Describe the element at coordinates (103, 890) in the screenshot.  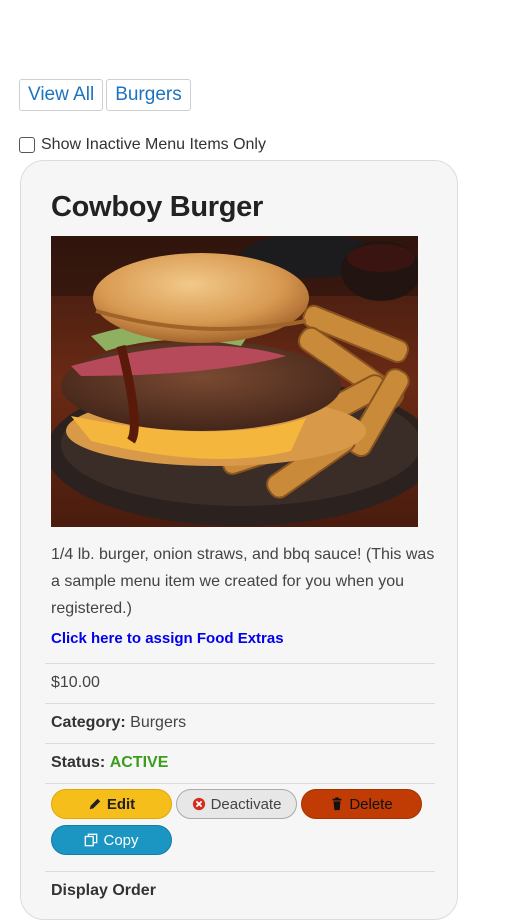
I see `display-order-label: Display Order` at that location.